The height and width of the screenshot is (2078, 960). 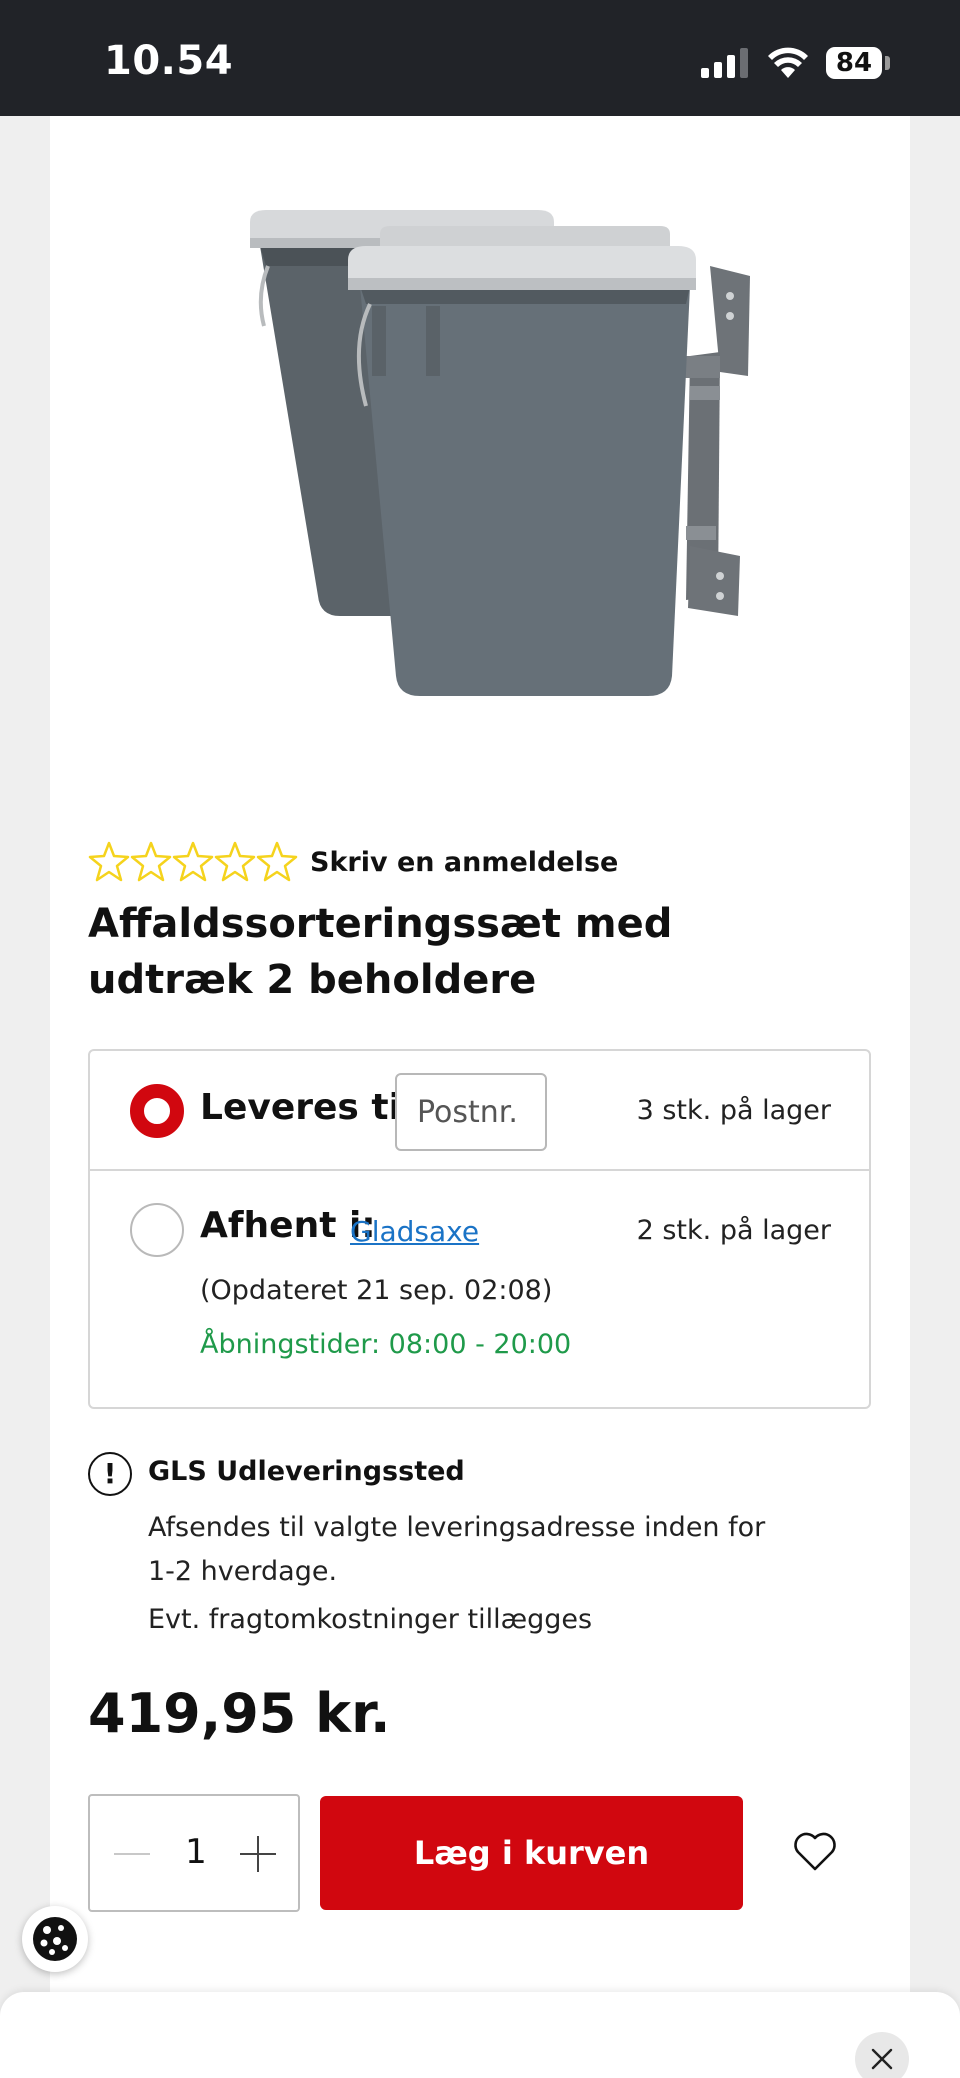 I want to click on decrease-quantity-button, so click(x=132, y=1854).